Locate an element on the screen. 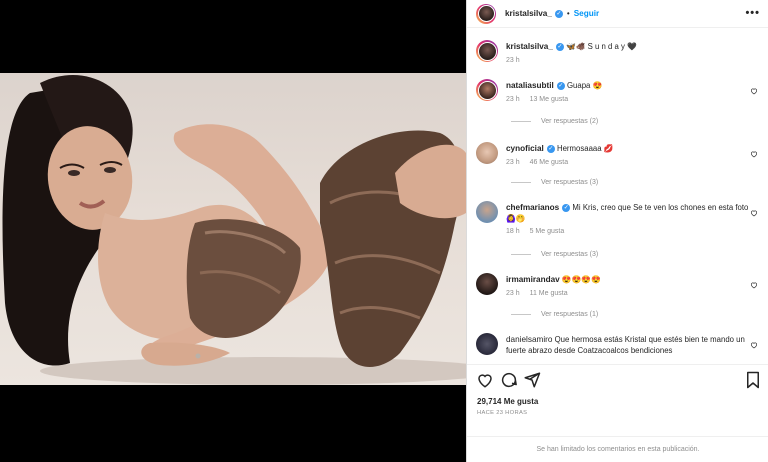  author-username: kristalsilva_ is located at coordinates (528, 13).